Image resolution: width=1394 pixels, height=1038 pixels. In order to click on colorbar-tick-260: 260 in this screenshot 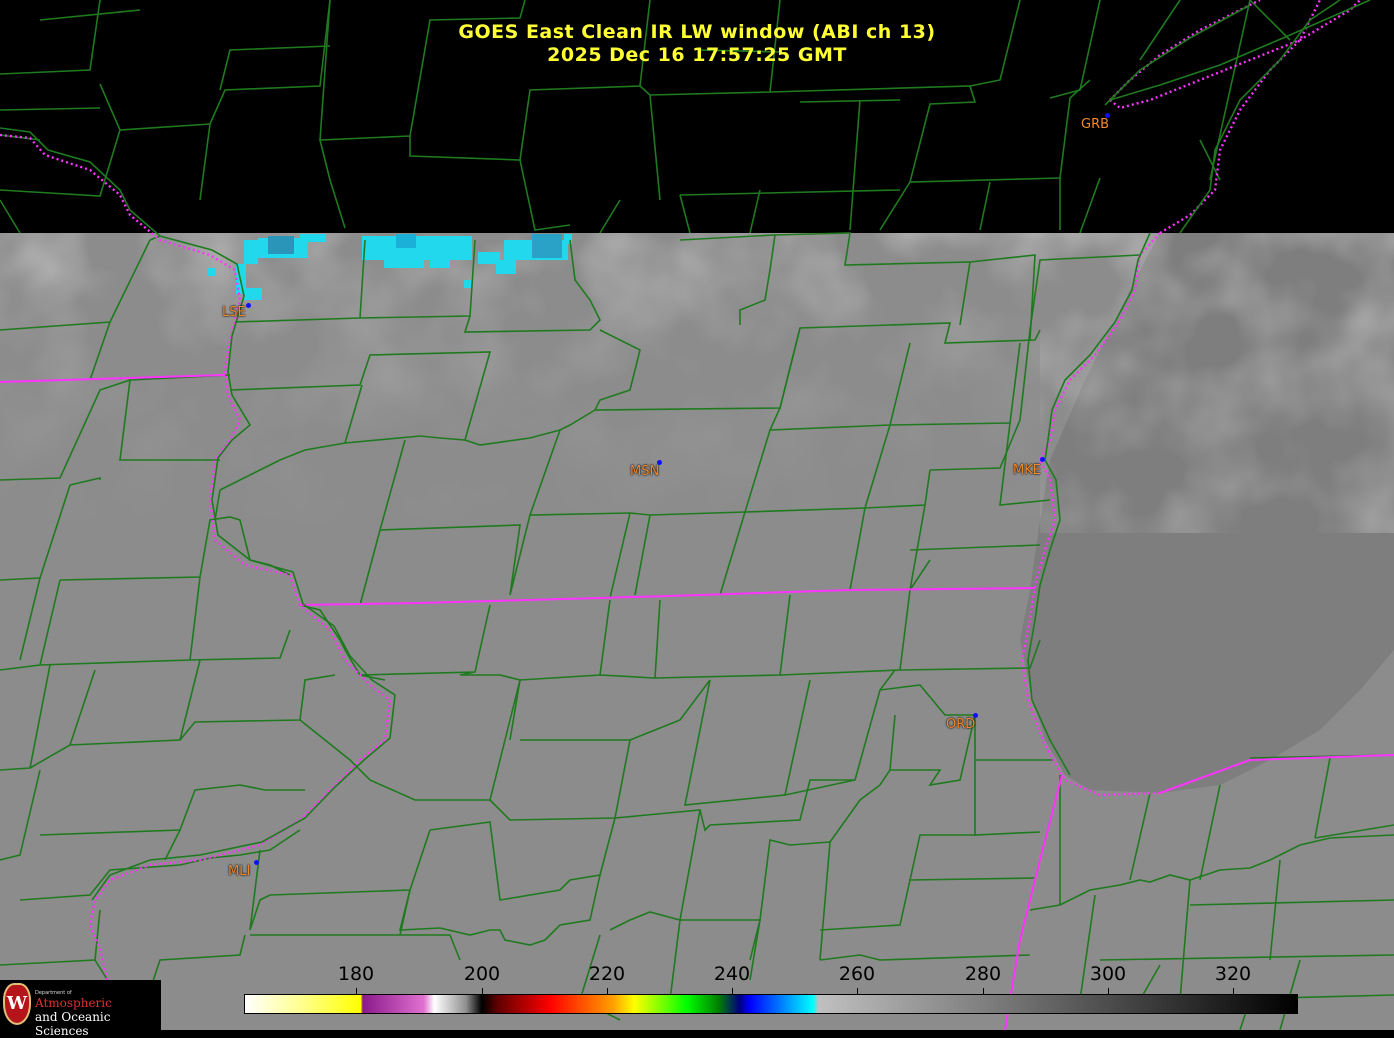, I will do `click(857, 974)`.